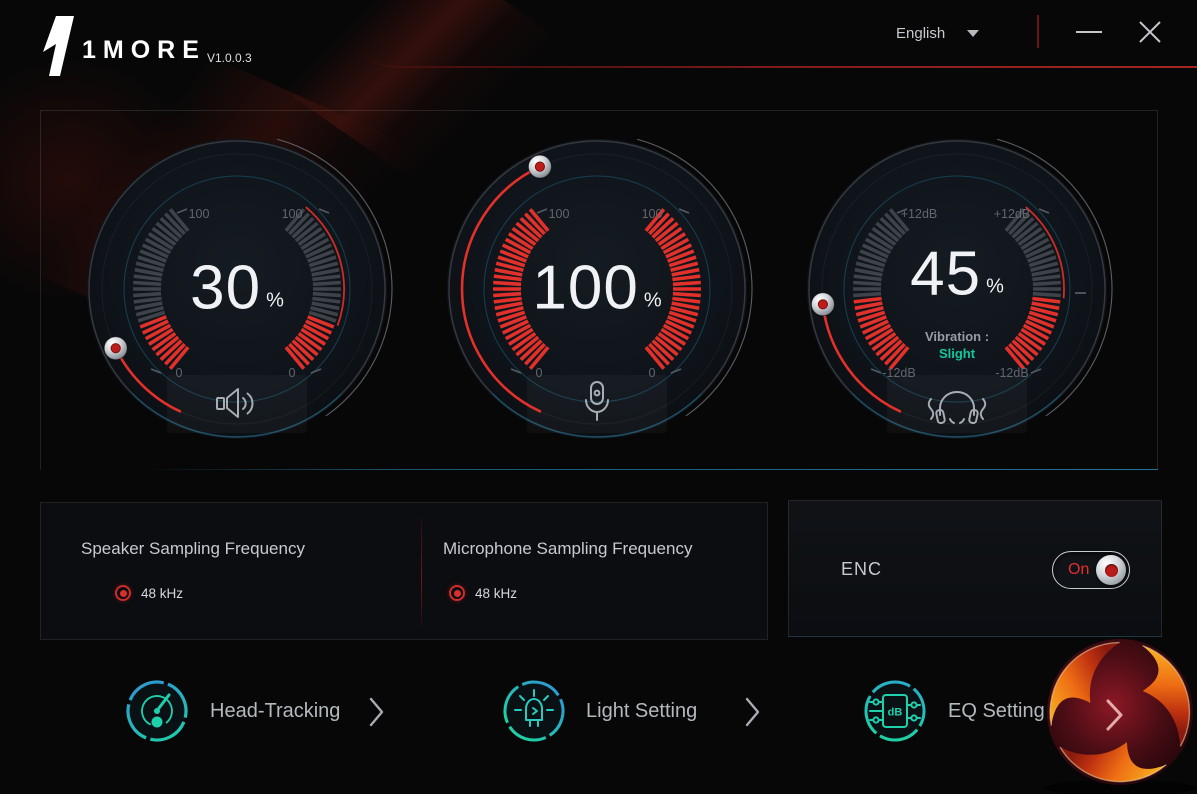 This screenshot has width=1197, height=794. I want to click on speaker-48khz-option: 48 kHz, so click(149, 593).